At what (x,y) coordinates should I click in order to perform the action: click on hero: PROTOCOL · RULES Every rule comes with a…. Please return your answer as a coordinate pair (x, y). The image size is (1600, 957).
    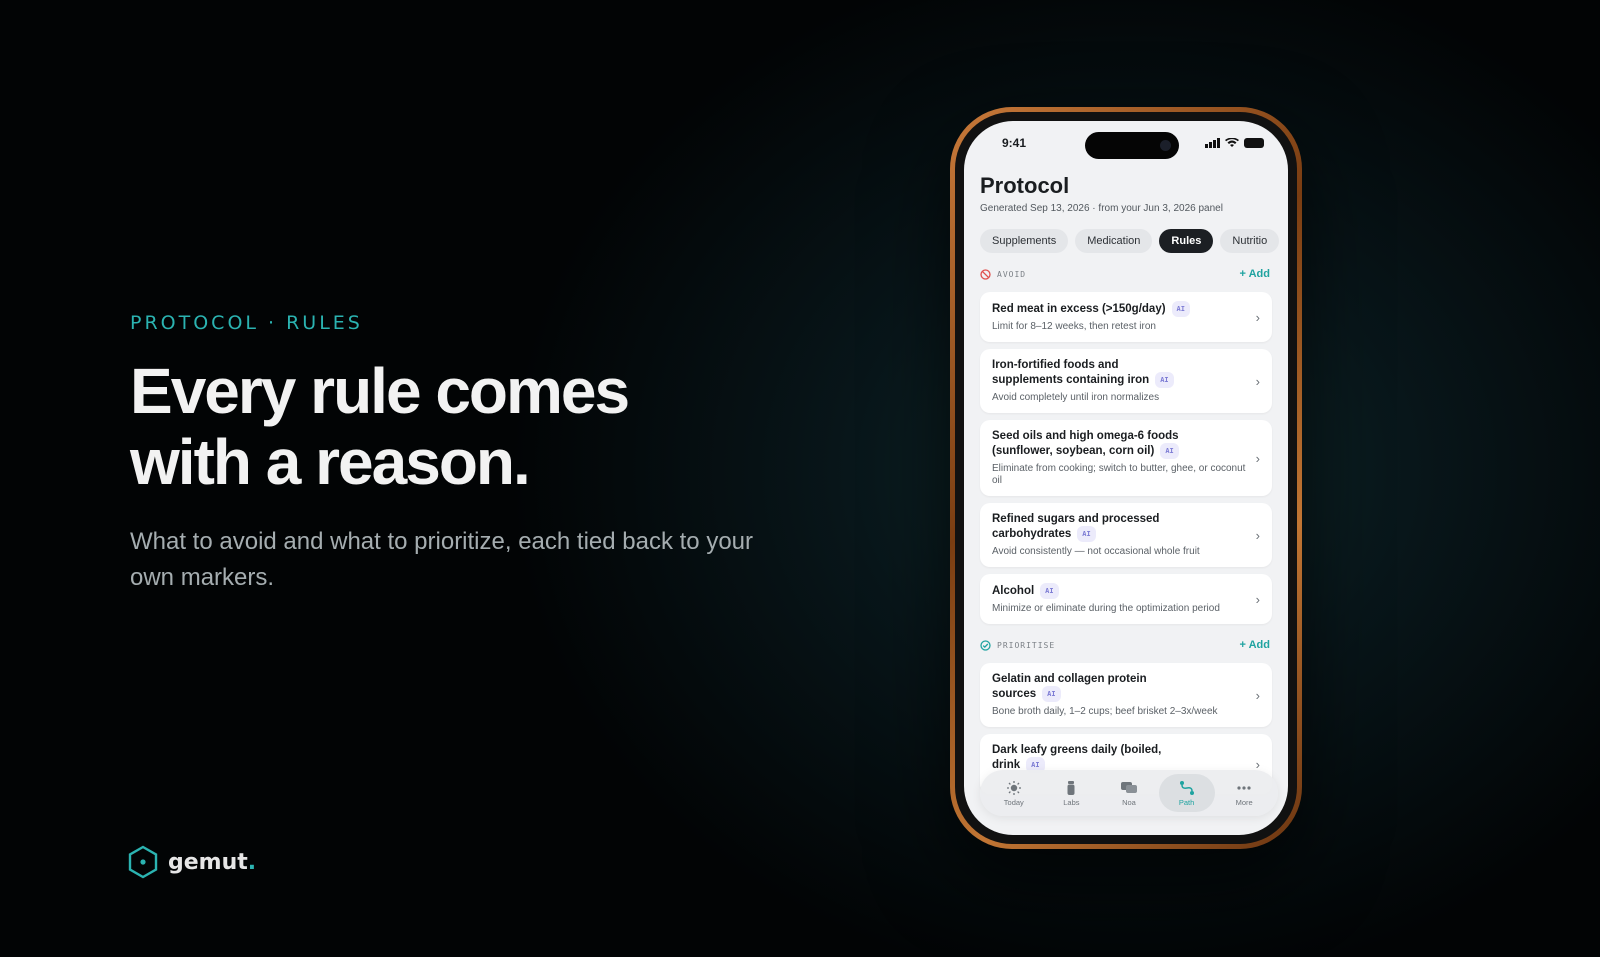
    Looking at the image, I should click on (460, 454).